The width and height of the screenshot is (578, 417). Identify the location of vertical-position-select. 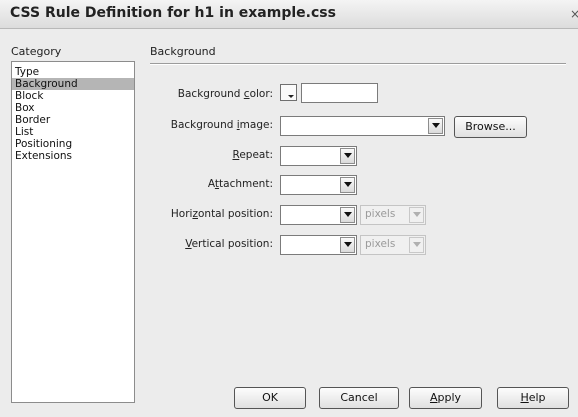
(318, 245).